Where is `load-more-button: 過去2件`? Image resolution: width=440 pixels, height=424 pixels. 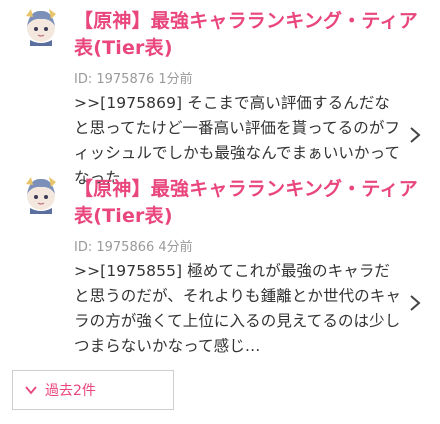 load-more-button: 過去2件 is located at coordinates (93, 390).